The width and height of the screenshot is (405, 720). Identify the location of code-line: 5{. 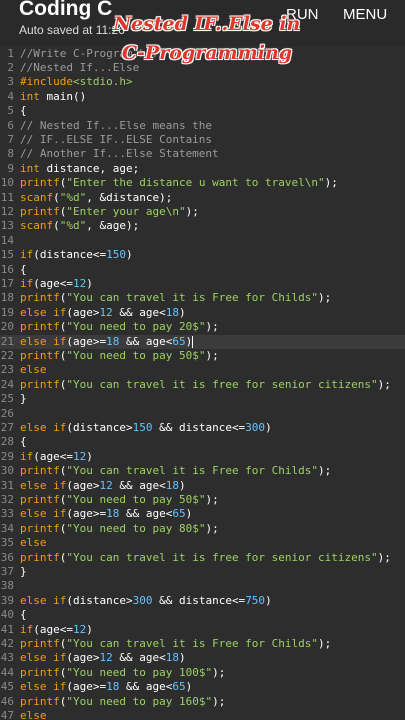
(202, 111).